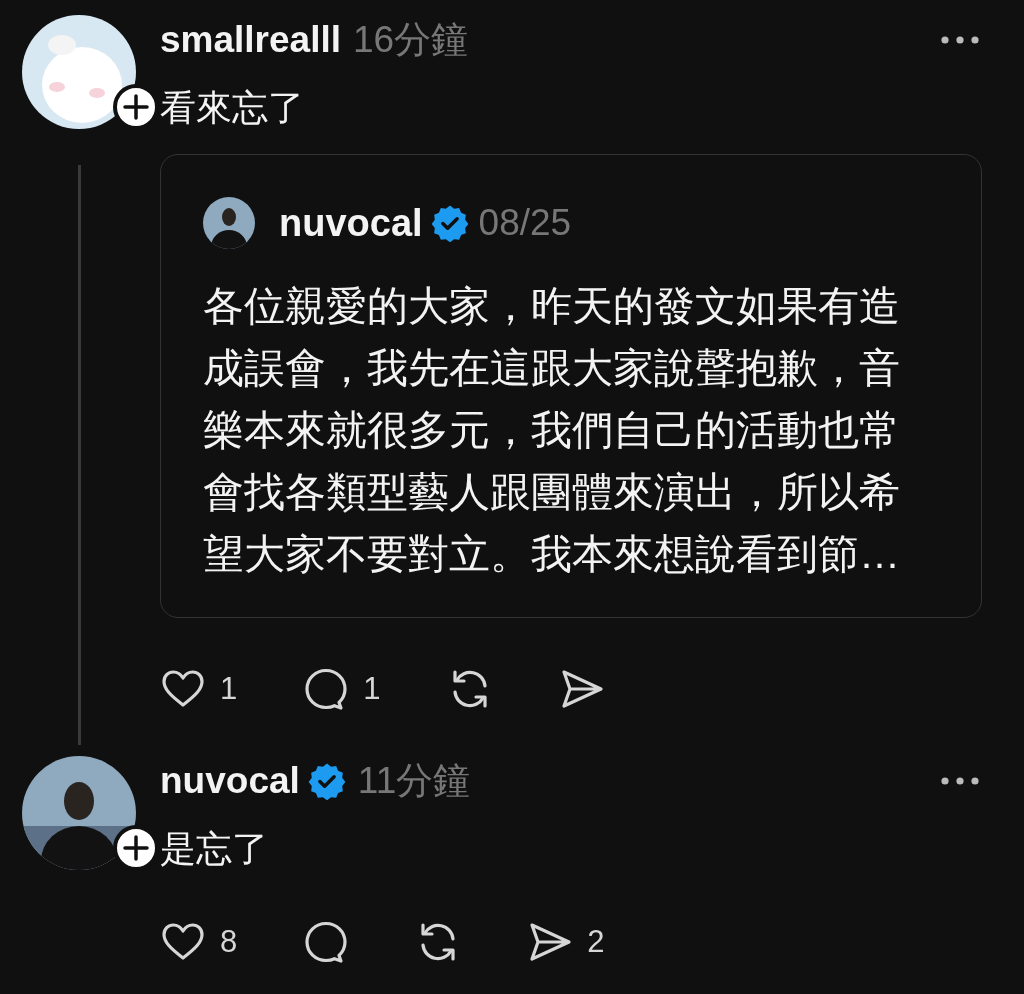  Describe the element at coordinates (414, 781) in the screenshot. I see `post-time: 11分鐘` at that location.